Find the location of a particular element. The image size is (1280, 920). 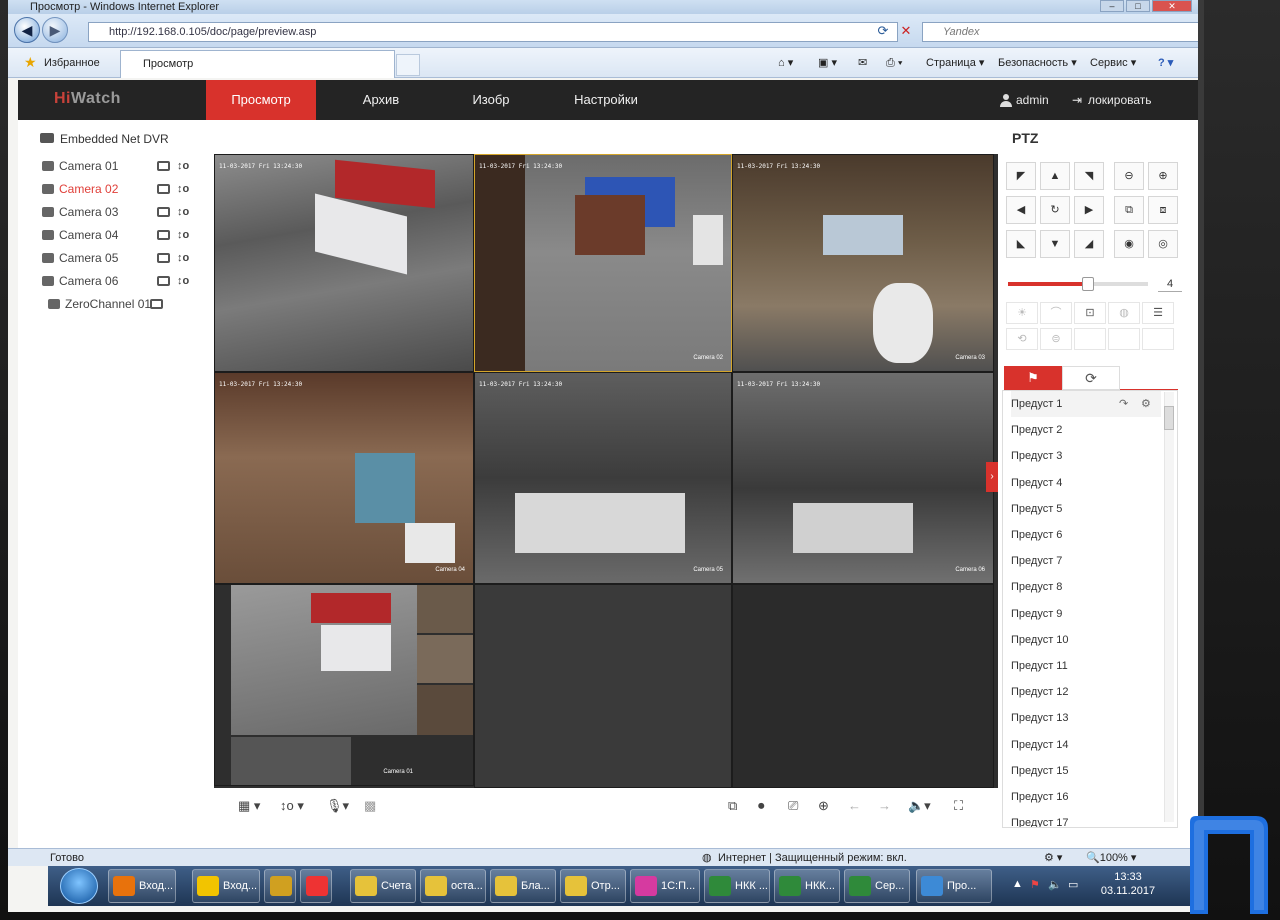

stream-type-icon: ↕o ▾ is located at coordinates (292, 806).